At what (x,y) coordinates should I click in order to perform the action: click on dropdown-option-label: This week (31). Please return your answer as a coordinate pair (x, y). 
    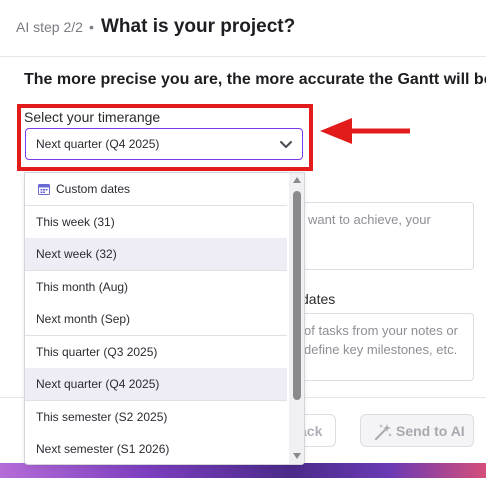
    Looking at the image, I should click on (75, 222).